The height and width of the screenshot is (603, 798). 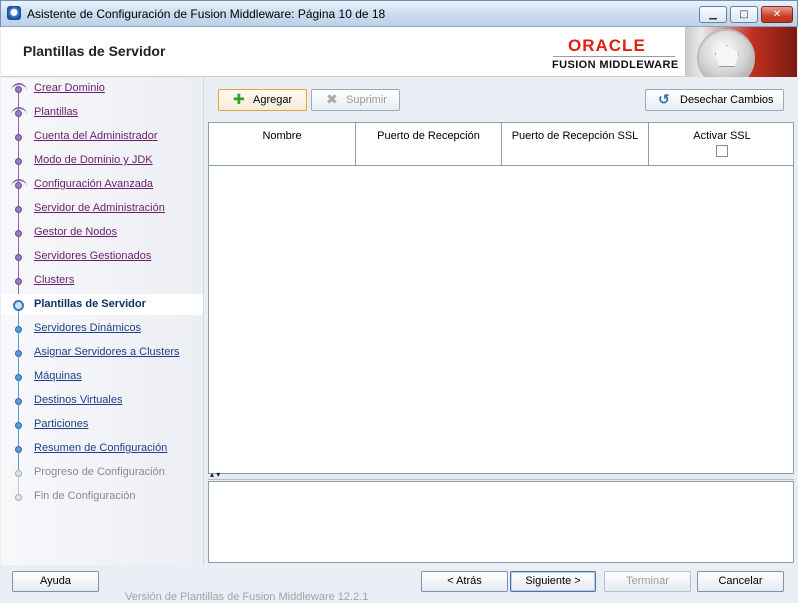 I want to click on maximize-button: □, so click(x=744, y=14).